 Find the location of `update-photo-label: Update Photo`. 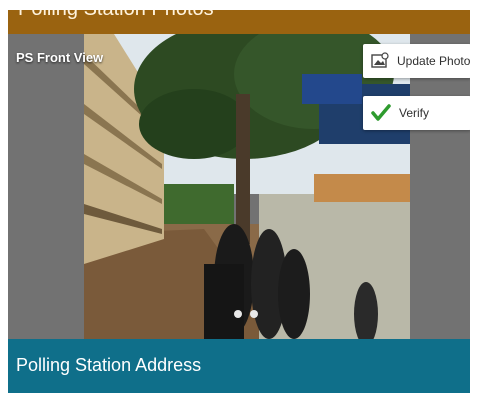

update-photo-label: Update Photo is located at coordinates (433, 61).